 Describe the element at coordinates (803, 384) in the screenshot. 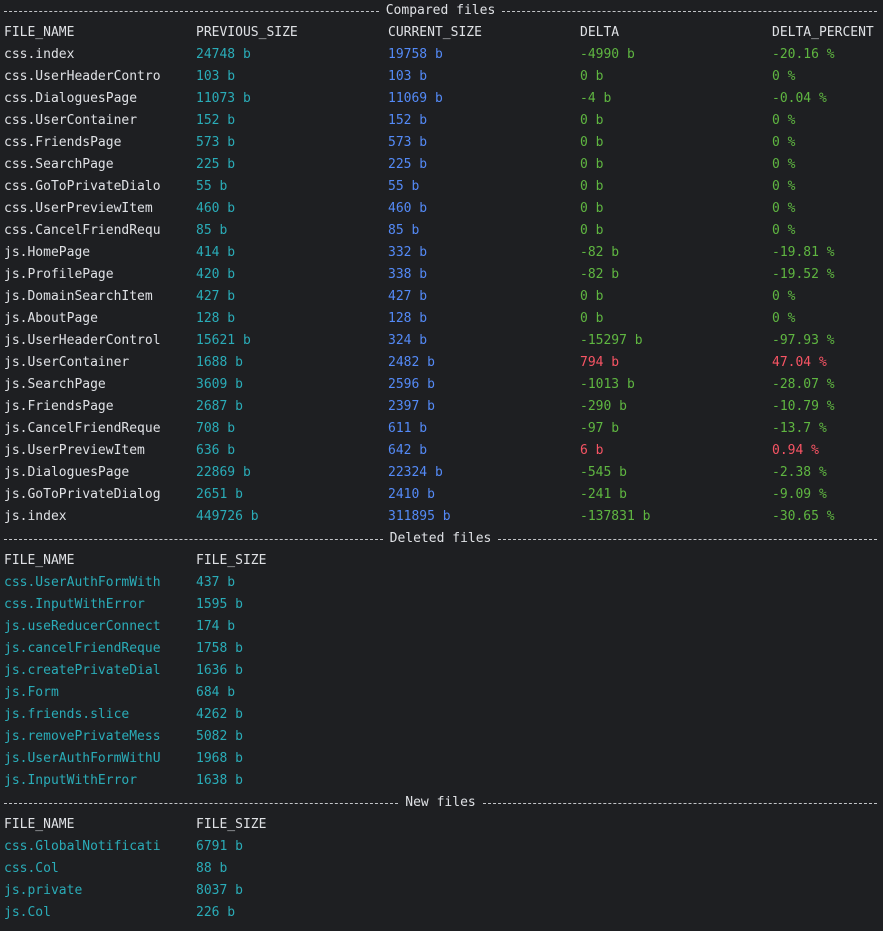

I see `delta-percent: -28.07 %` at that location.